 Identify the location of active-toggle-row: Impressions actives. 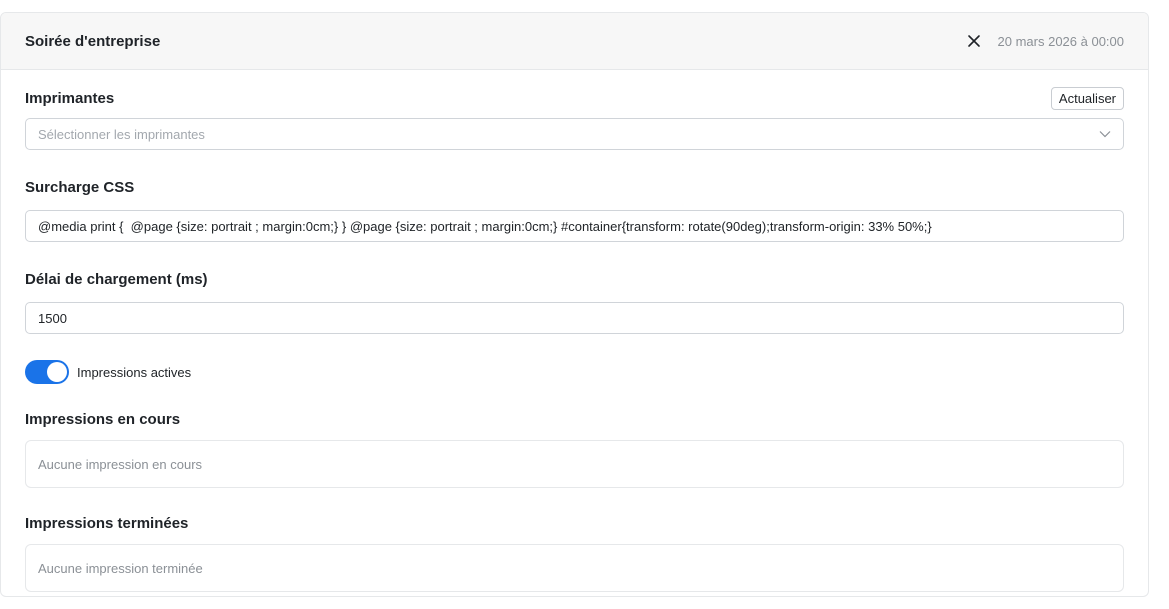
(574, 372).